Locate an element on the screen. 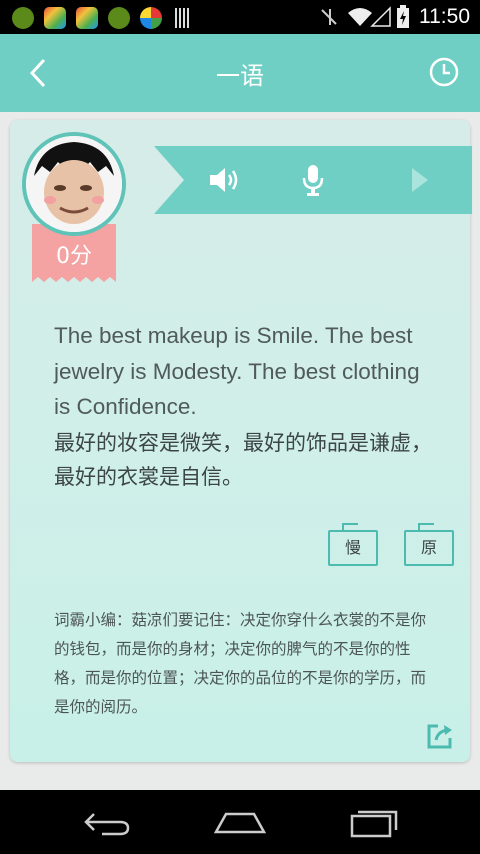  home-nav-icon is located at coordinates (240, 823).